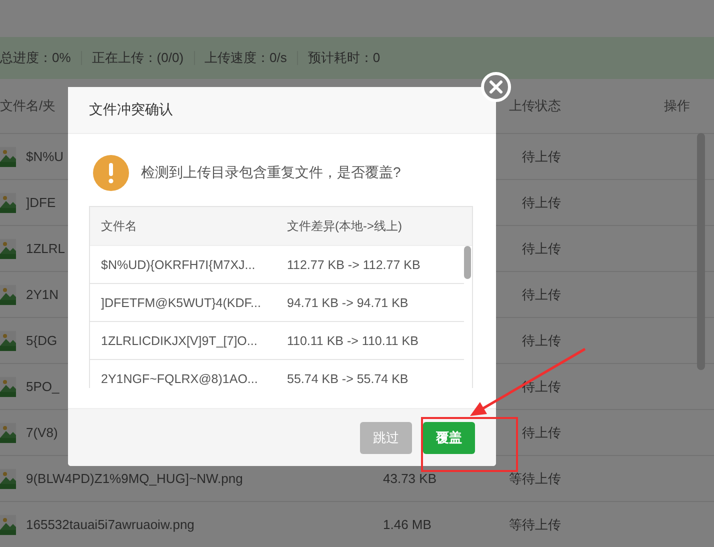  What do you see at coordinates (354, 265) in the screenshot?
I see `size-difference: 112.77 KB -> 112.77 KB` at bounding box center [354, 265].